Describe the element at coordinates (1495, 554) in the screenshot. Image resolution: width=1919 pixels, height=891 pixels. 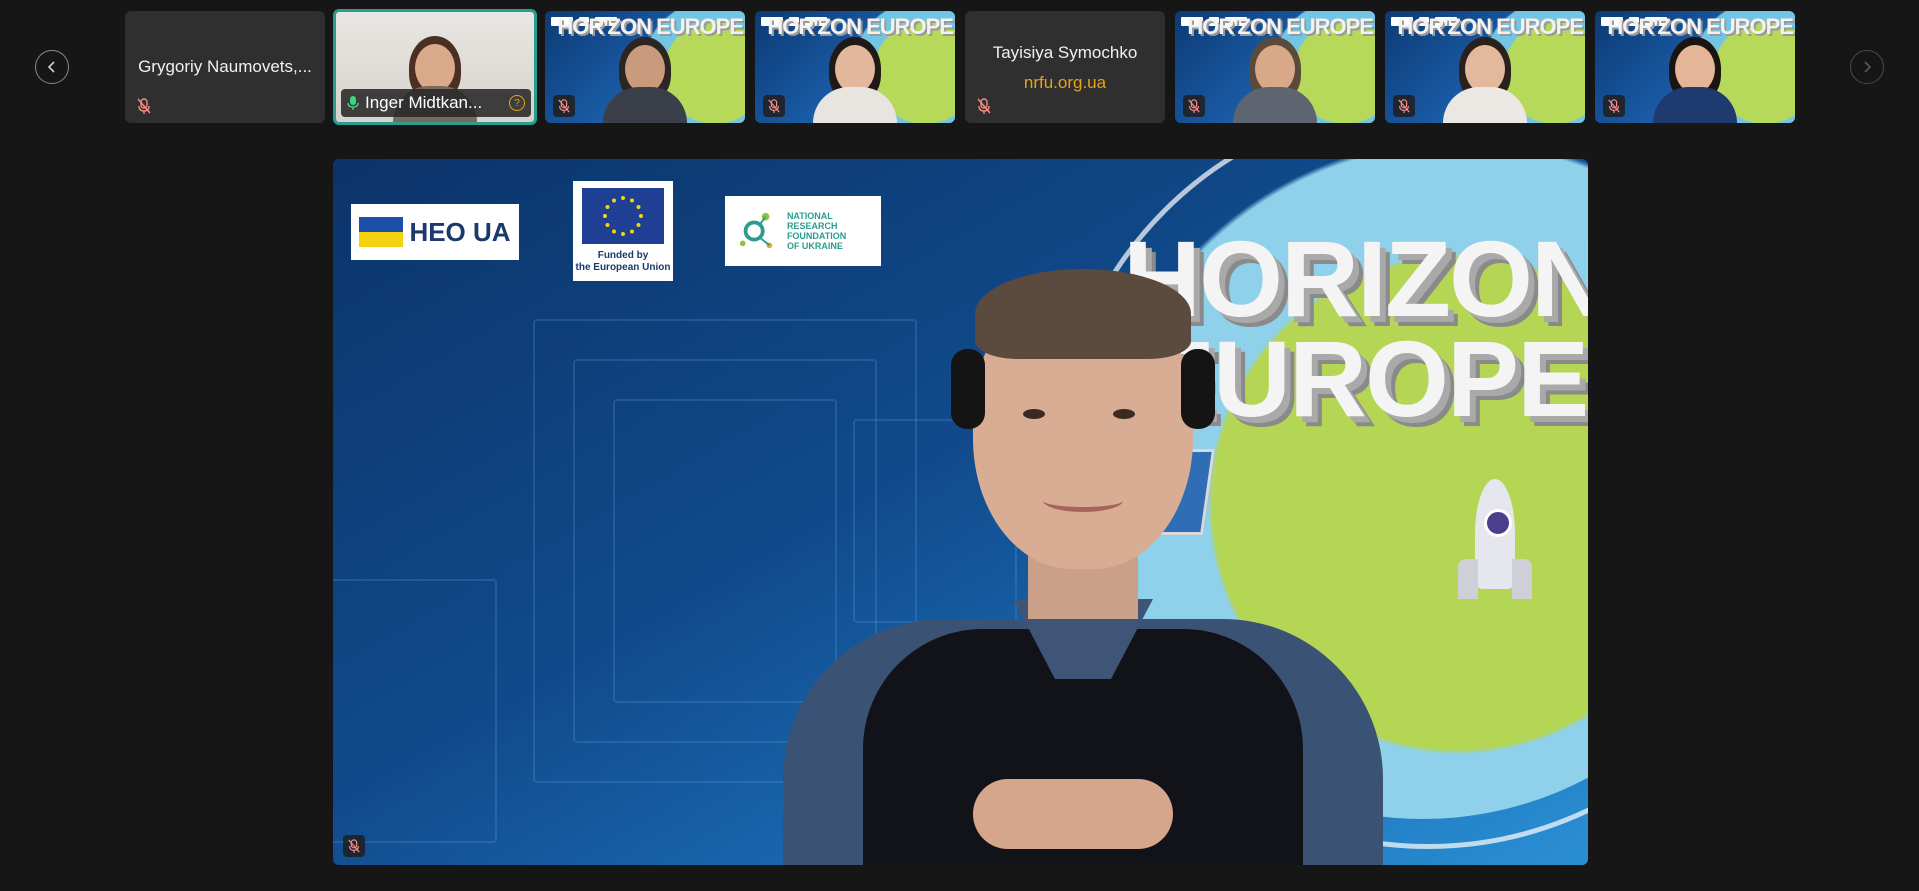
I see `rocket-illustration` at that location.